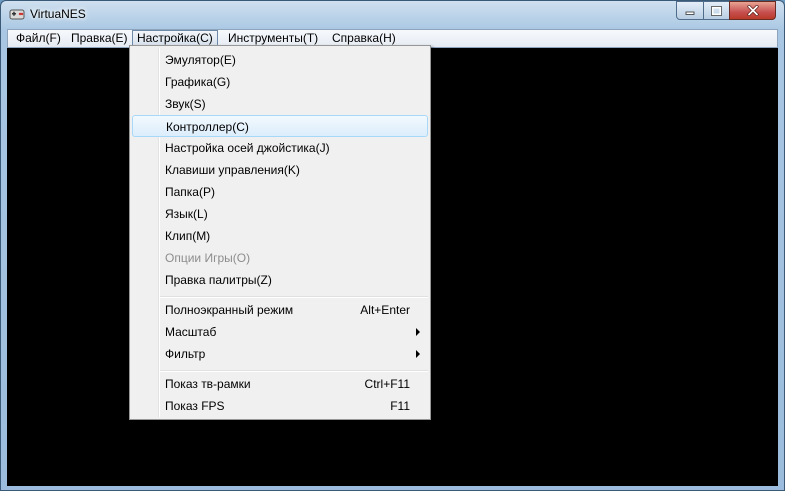 The height and width of the screenshot is (491, 785). Describe the element at coordinates (186, 214) in the screenshot. I see `menu-item-label: Язык(L)` at that location.